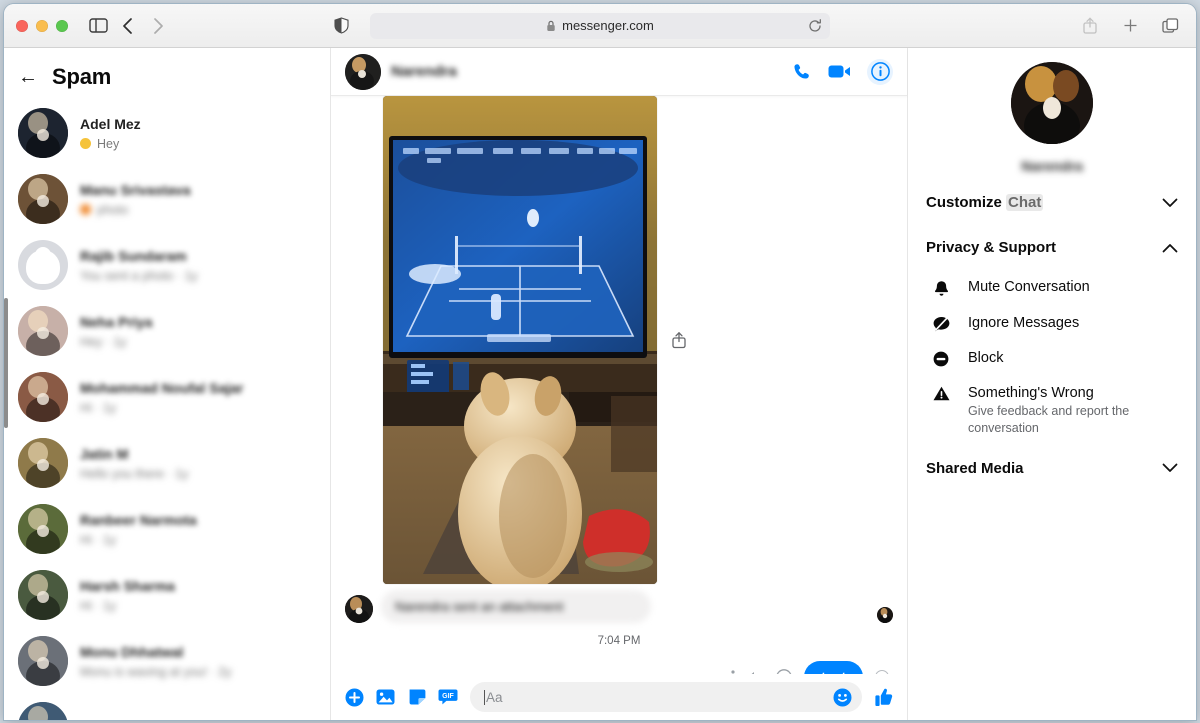  Describe the element at coordinates (341, 25) in the screenshot. I see `shield-icon` at that location.